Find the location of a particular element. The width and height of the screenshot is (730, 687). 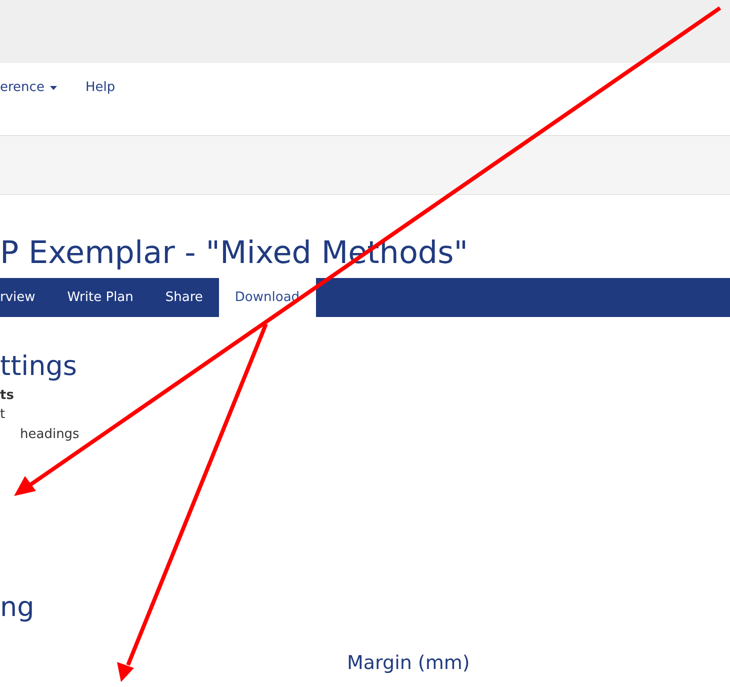

section-heading: ttings is located at coordinates (39, 367).